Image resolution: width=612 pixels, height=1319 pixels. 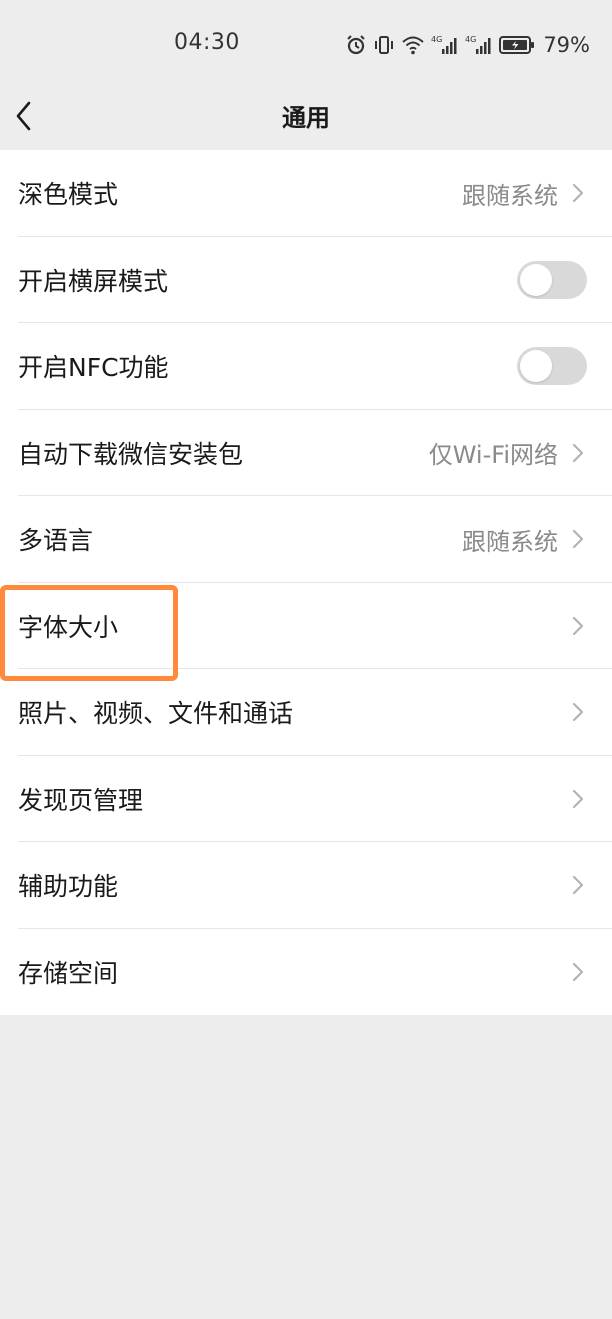 I want to click on battery-charging-icon, so click(x=517, y=45).